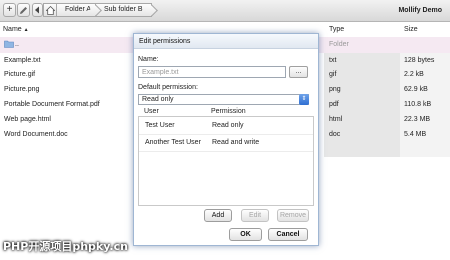 The width and height of the screenshot is (450, 260). I want to click on select-arrows-icon: ⇕, so click(304, 99).